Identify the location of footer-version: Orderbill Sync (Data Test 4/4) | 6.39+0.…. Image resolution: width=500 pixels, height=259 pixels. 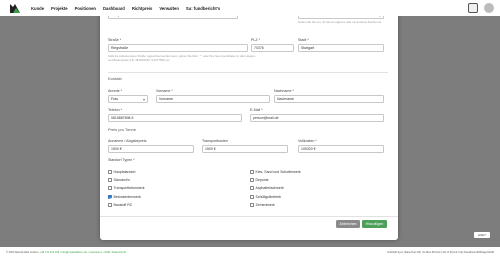
(440, 252).